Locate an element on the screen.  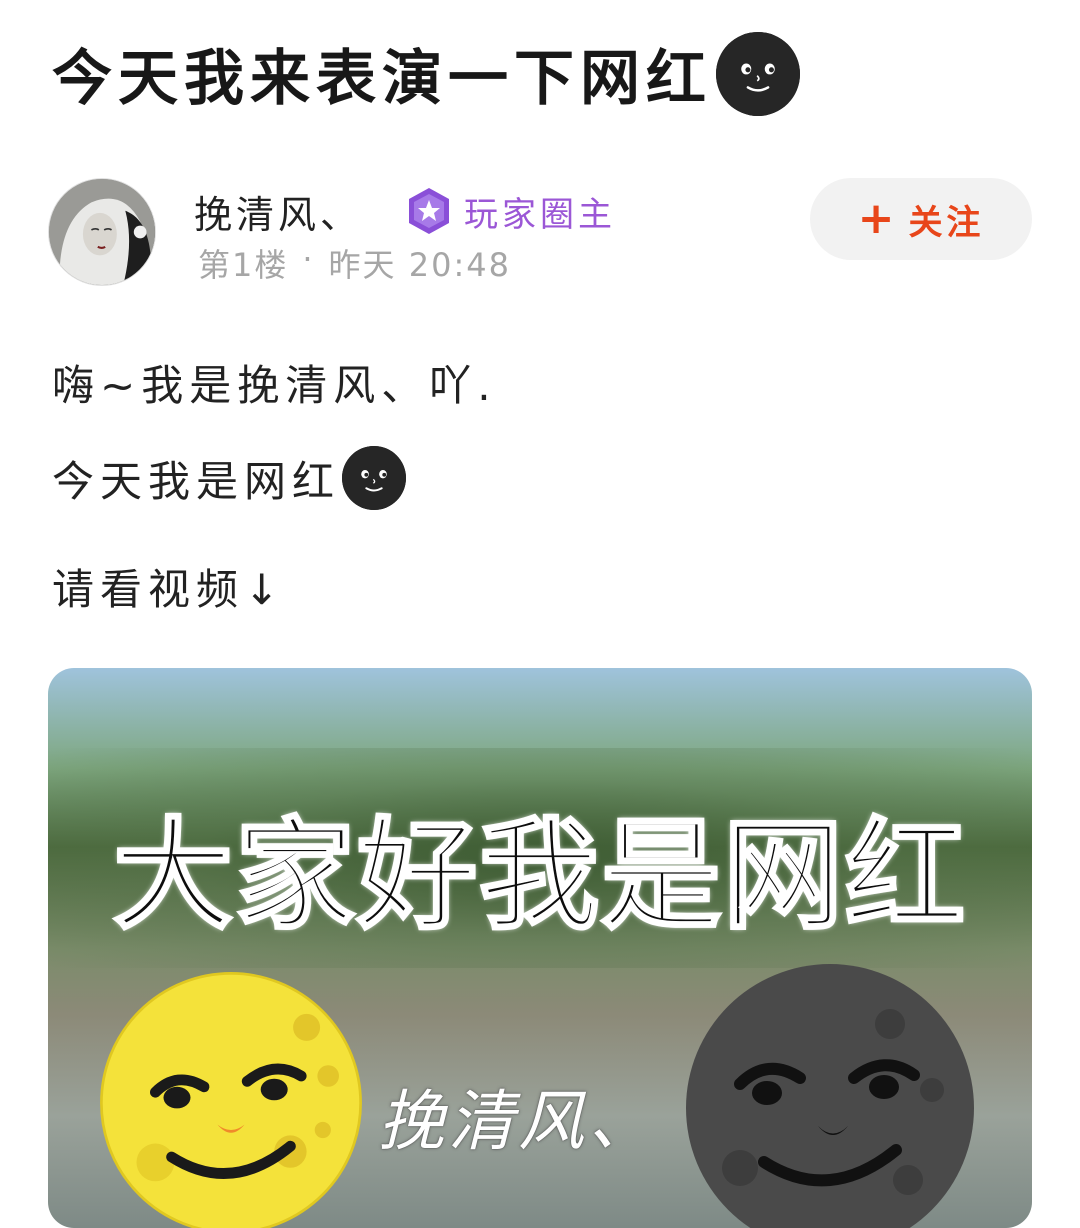
follow-label: 关注 is located at coordinates (946, 222).